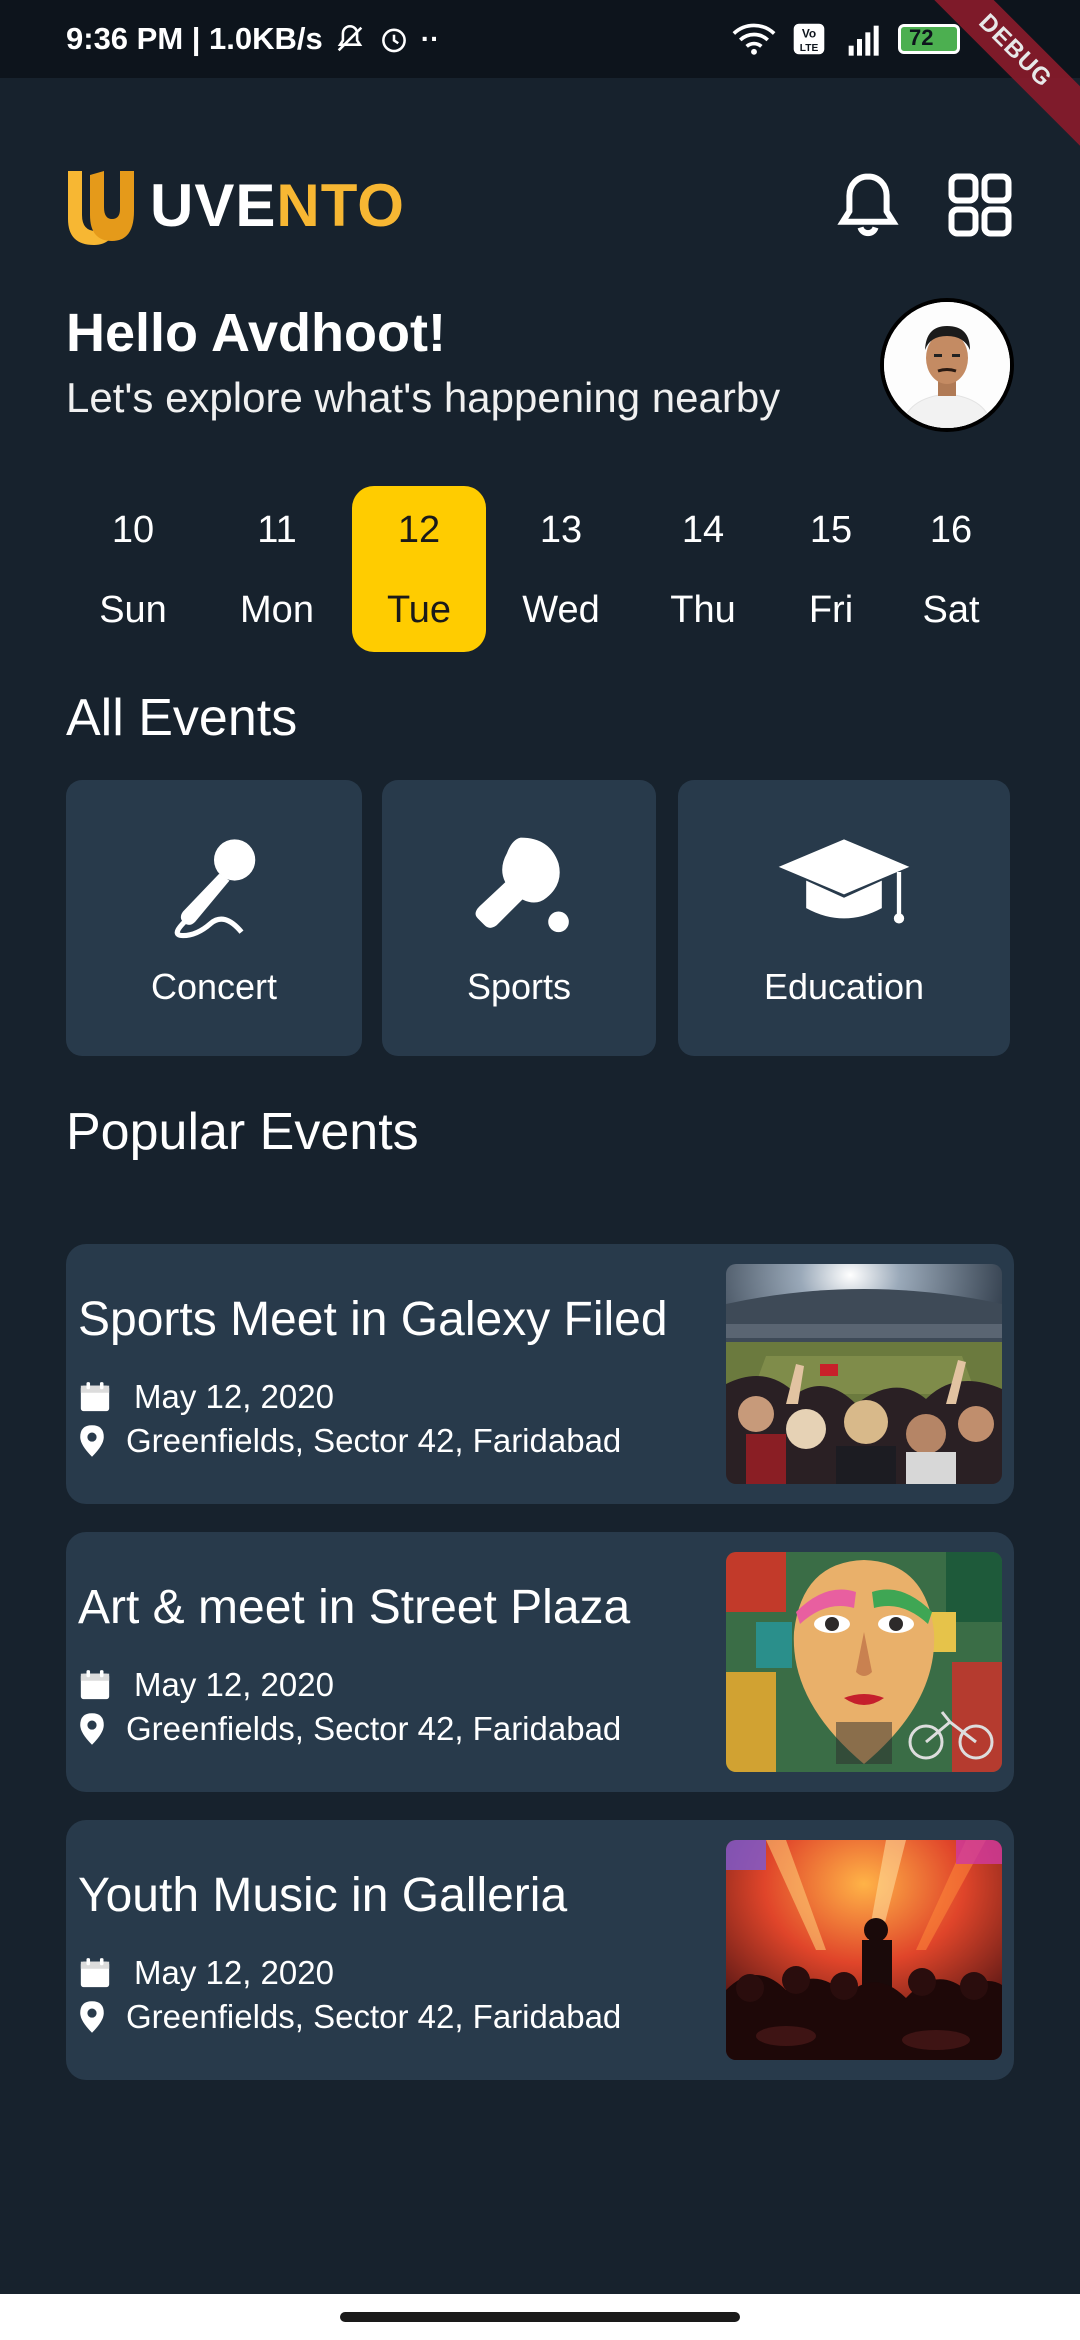 This screenshot has height=2340, width=1080. I want to click on date-item-16: 16 Sat, so click(951, 569).